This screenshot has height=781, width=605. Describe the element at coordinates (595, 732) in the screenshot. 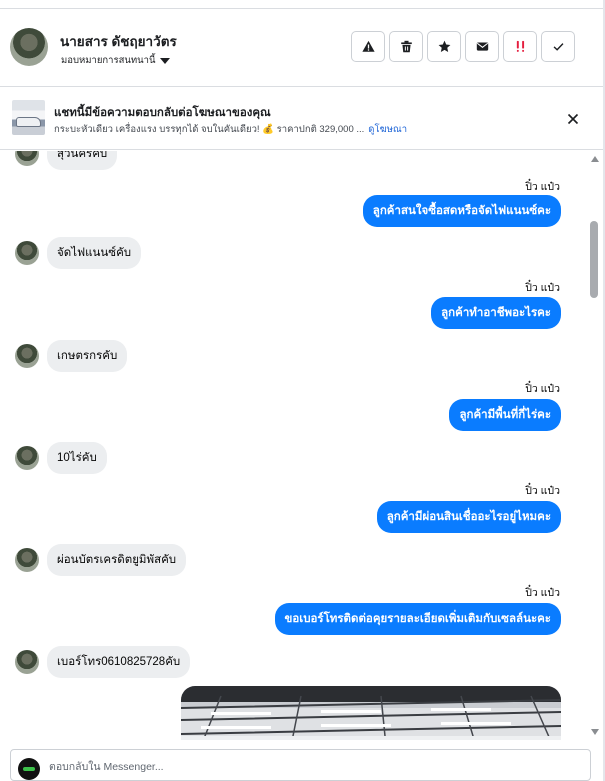

I see `scroll-down-icon` at that location.